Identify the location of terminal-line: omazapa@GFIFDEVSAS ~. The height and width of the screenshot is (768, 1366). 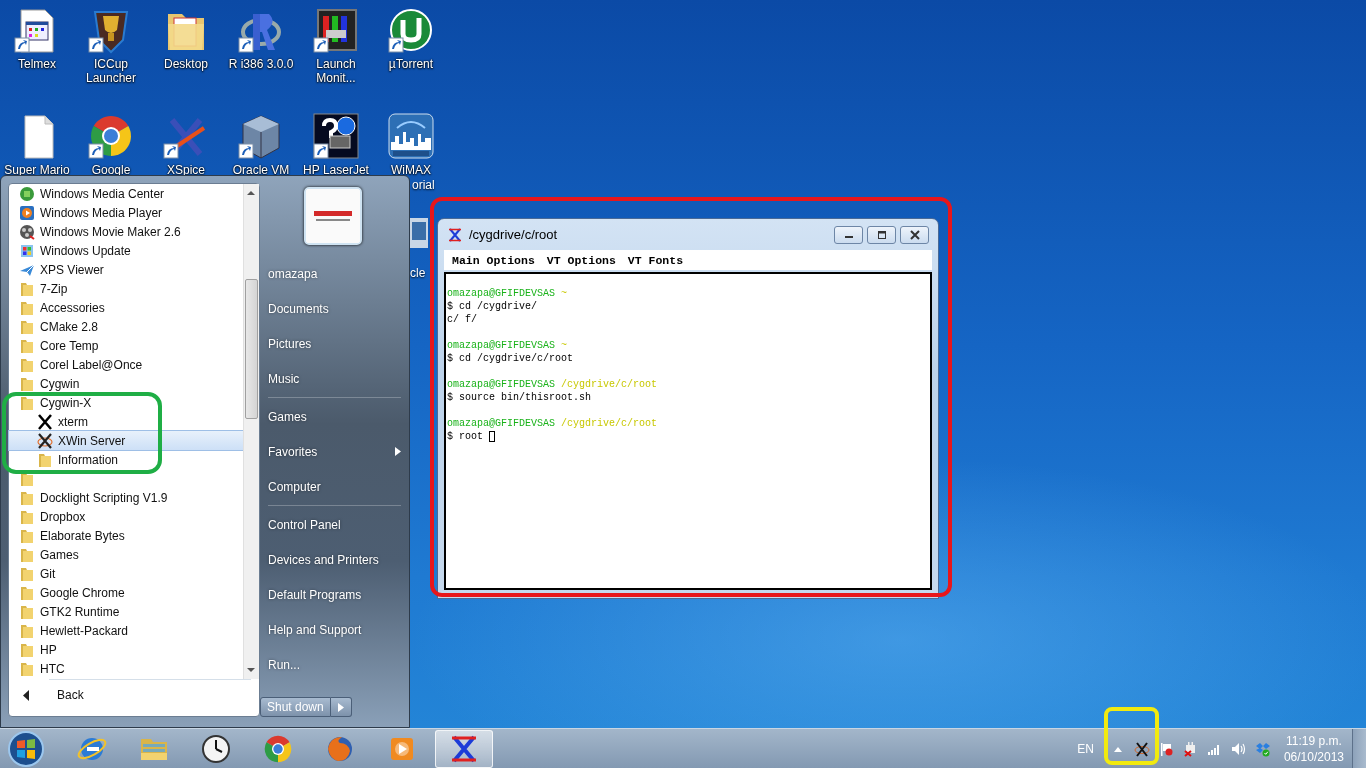
(507, 345).